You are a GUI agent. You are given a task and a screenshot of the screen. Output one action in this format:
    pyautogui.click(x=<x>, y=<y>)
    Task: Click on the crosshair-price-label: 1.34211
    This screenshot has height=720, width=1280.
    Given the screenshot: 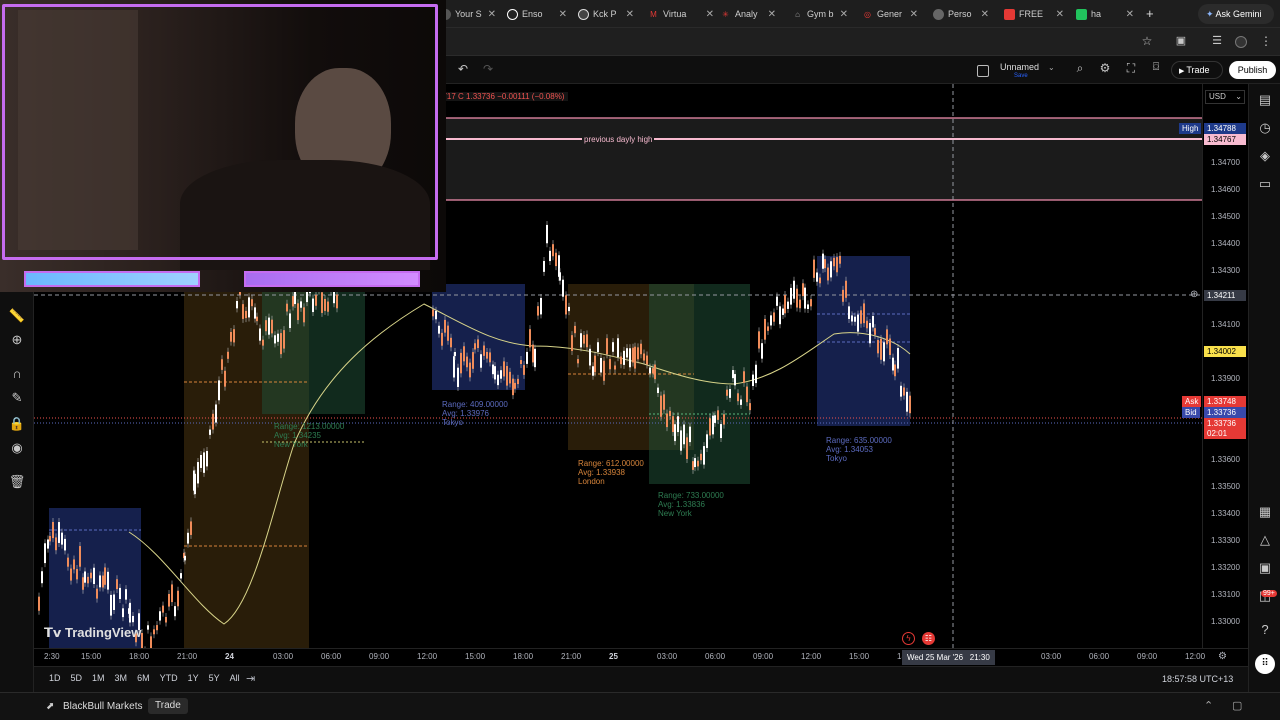 What is the action you would take?
    pyautogui.click(x=1225, y=295)
    